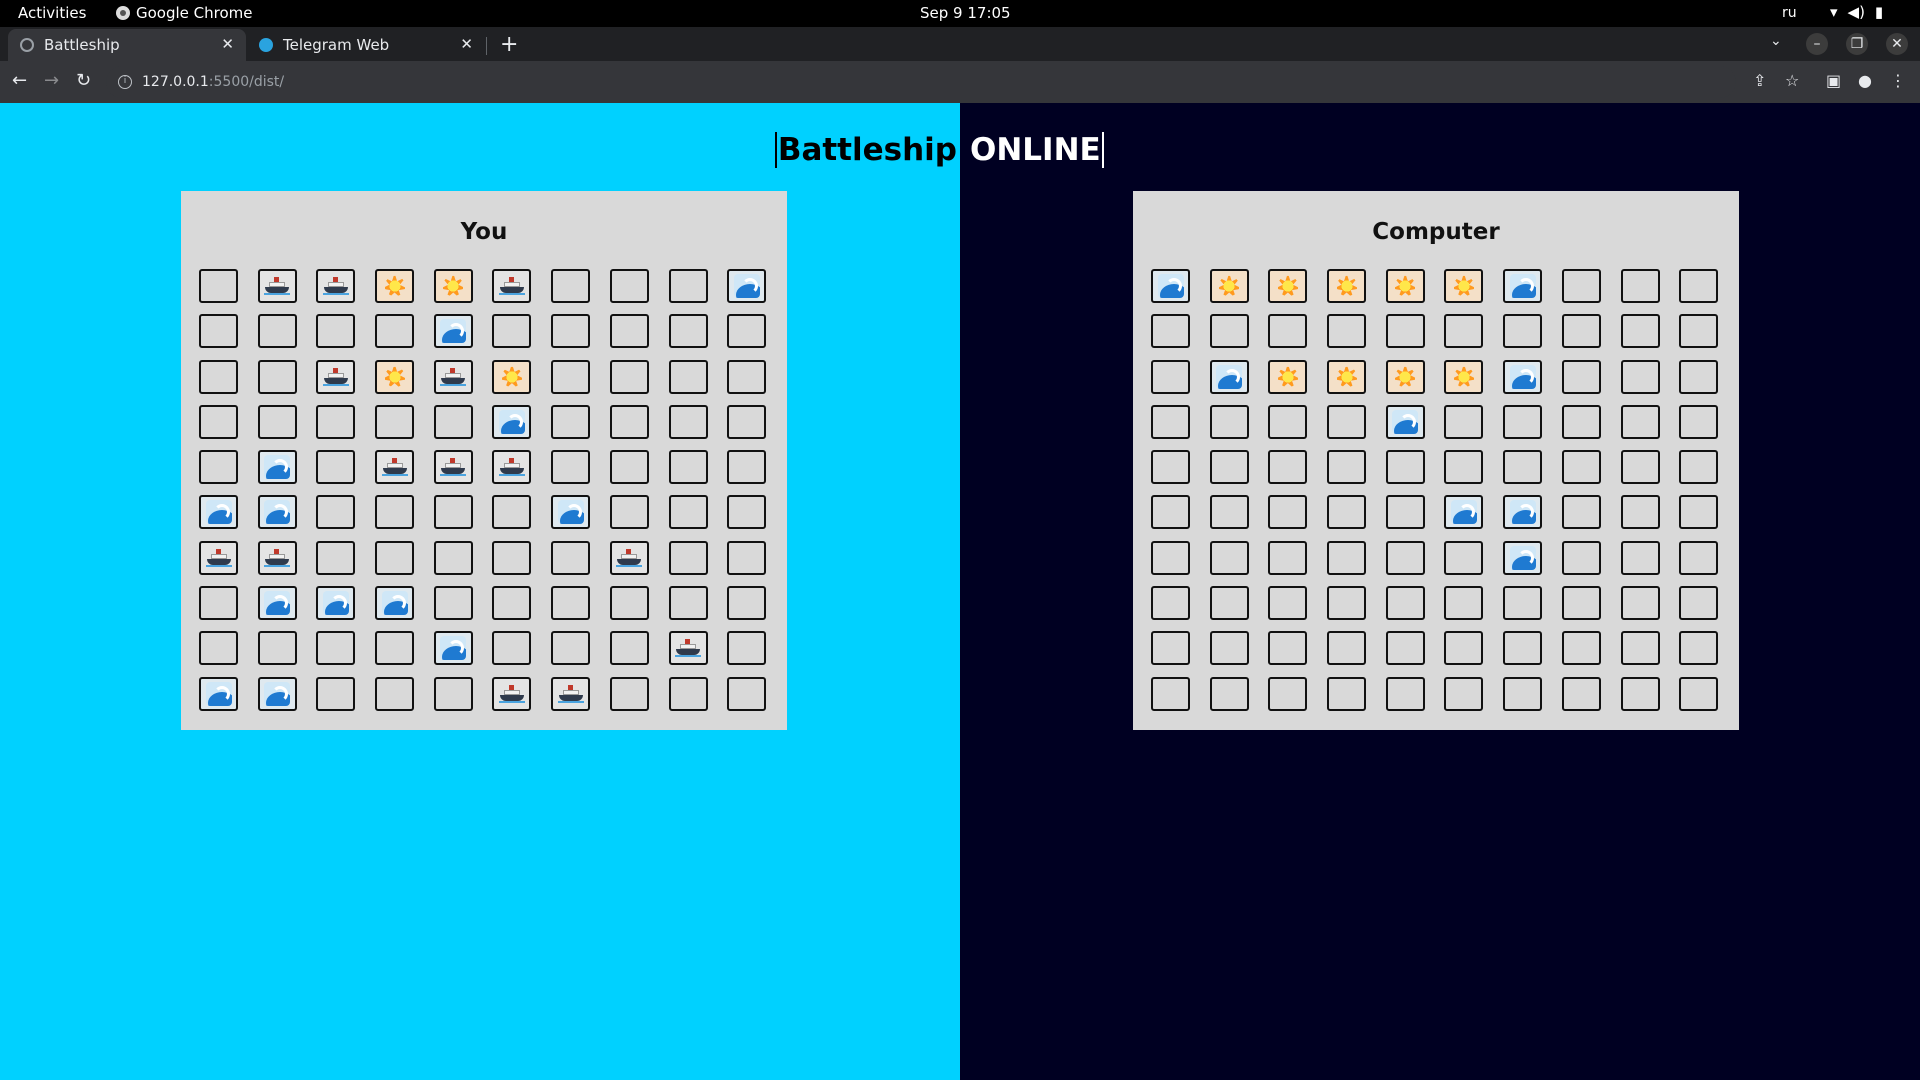 This screenshot has width=1920, height=1080. I want to click on profile-icon: ●, so click(1865, 80).